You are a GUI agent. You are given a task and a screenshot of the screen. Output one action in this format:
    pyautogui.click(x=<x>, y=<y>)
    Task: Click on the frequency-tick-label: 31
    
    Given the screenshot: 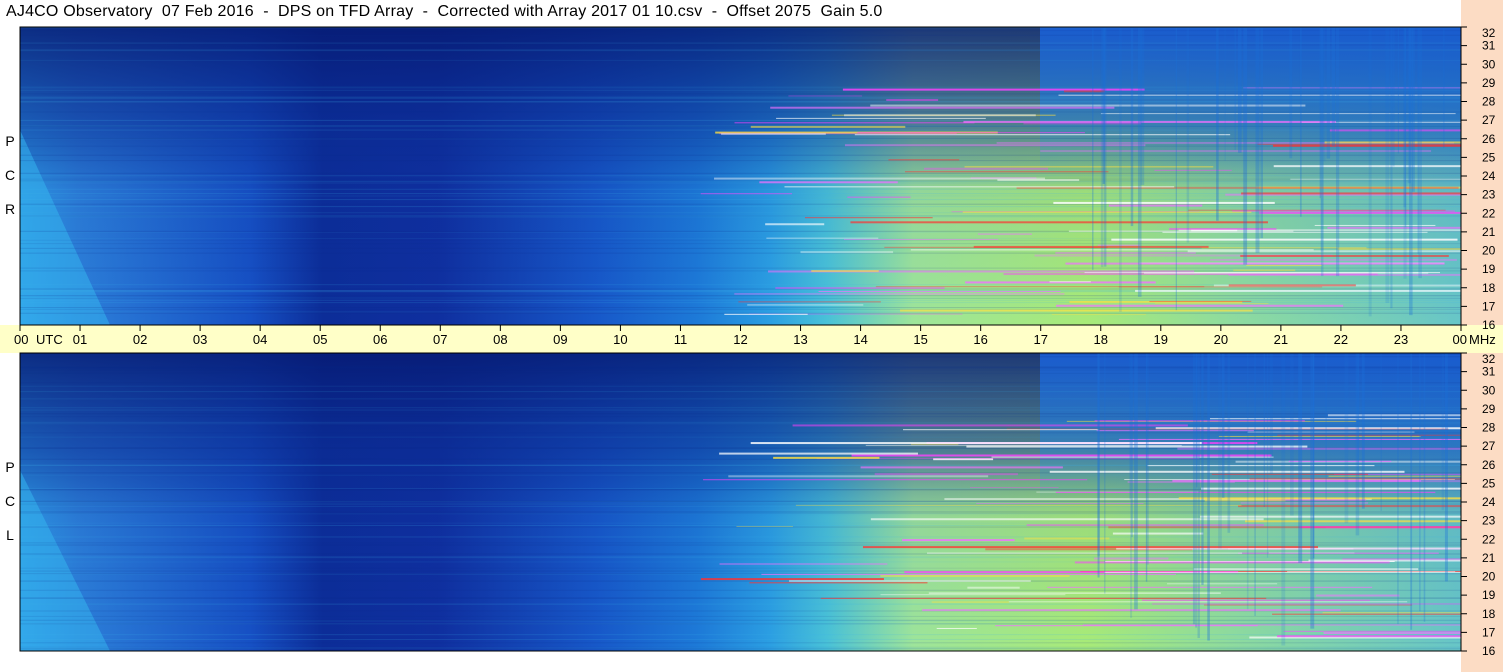 What is the action you would take?
    pyautogui.click(x=1489, y=46)
    